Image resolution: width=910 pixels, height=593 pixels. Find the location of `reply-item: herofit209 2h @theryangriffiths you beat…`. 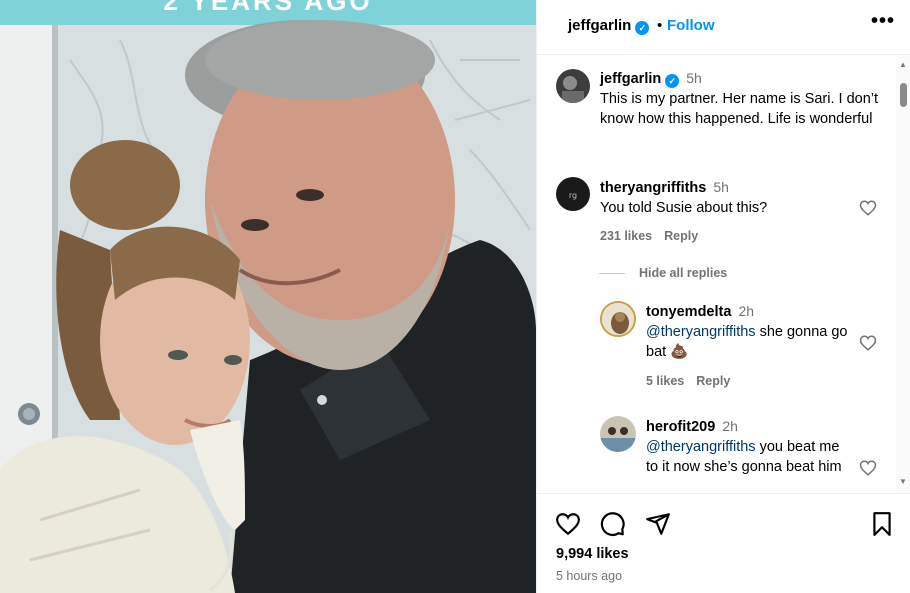

reply-item: herofit209 2h @theryangriffiths you beat… is located at coordinates (748, 446).